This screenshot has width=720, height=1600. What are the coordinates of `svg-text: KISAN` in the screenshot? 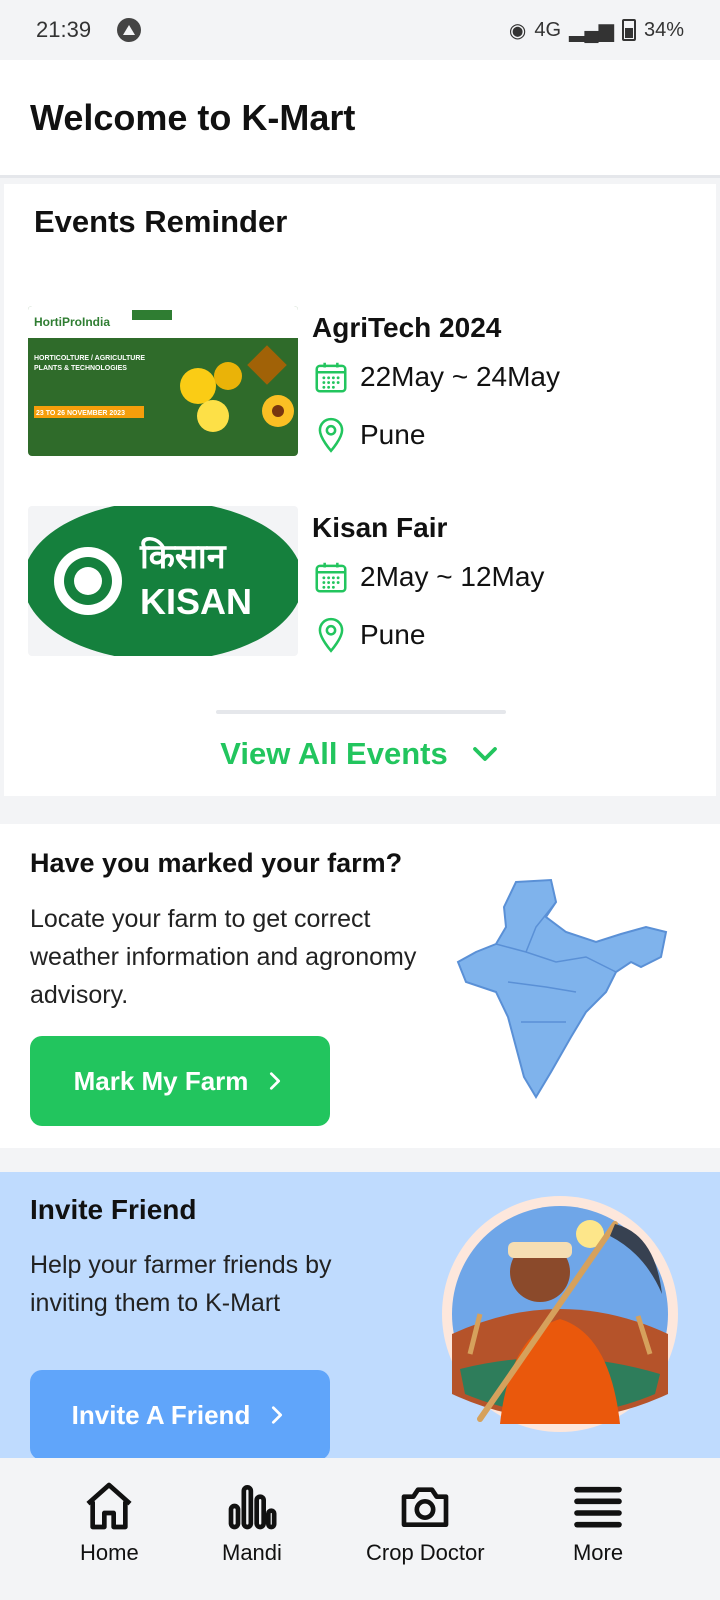 It's located at (196, 601).